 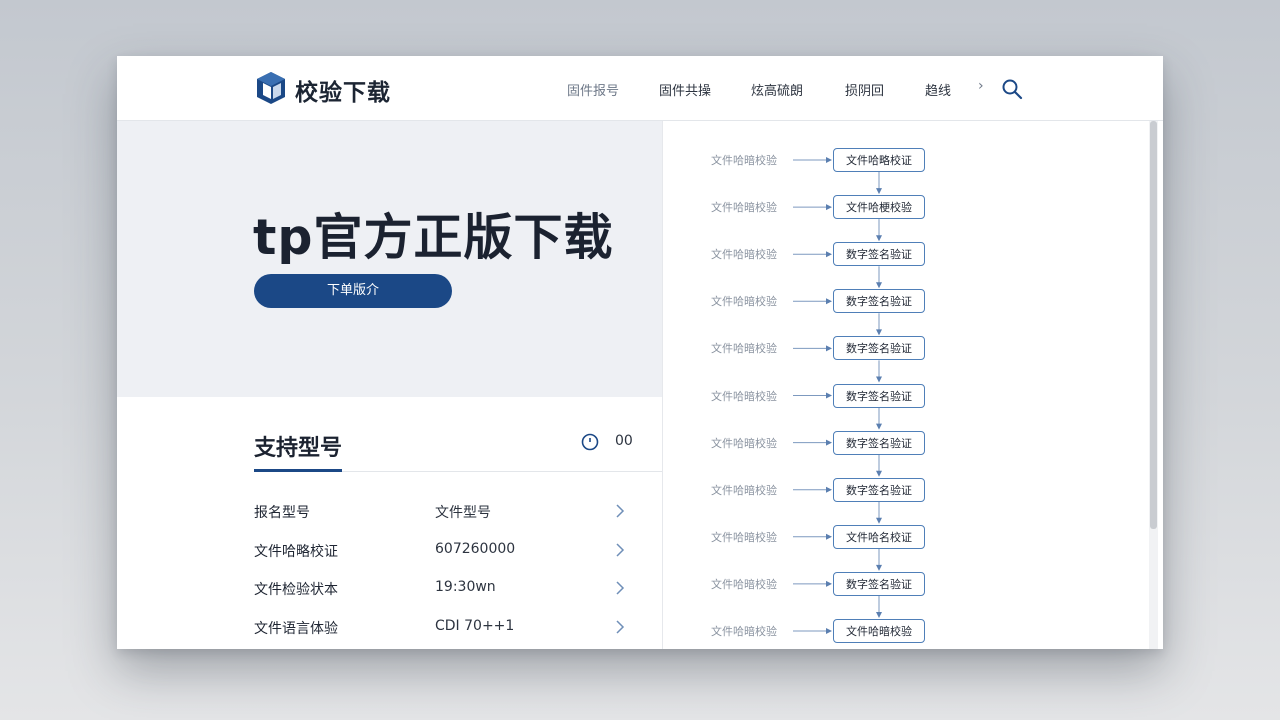 What do you see at coordinates (879, 536) in the screenshot?
I see `flow-step-box: 文件哈名校证` at bounding box center [879, 536].